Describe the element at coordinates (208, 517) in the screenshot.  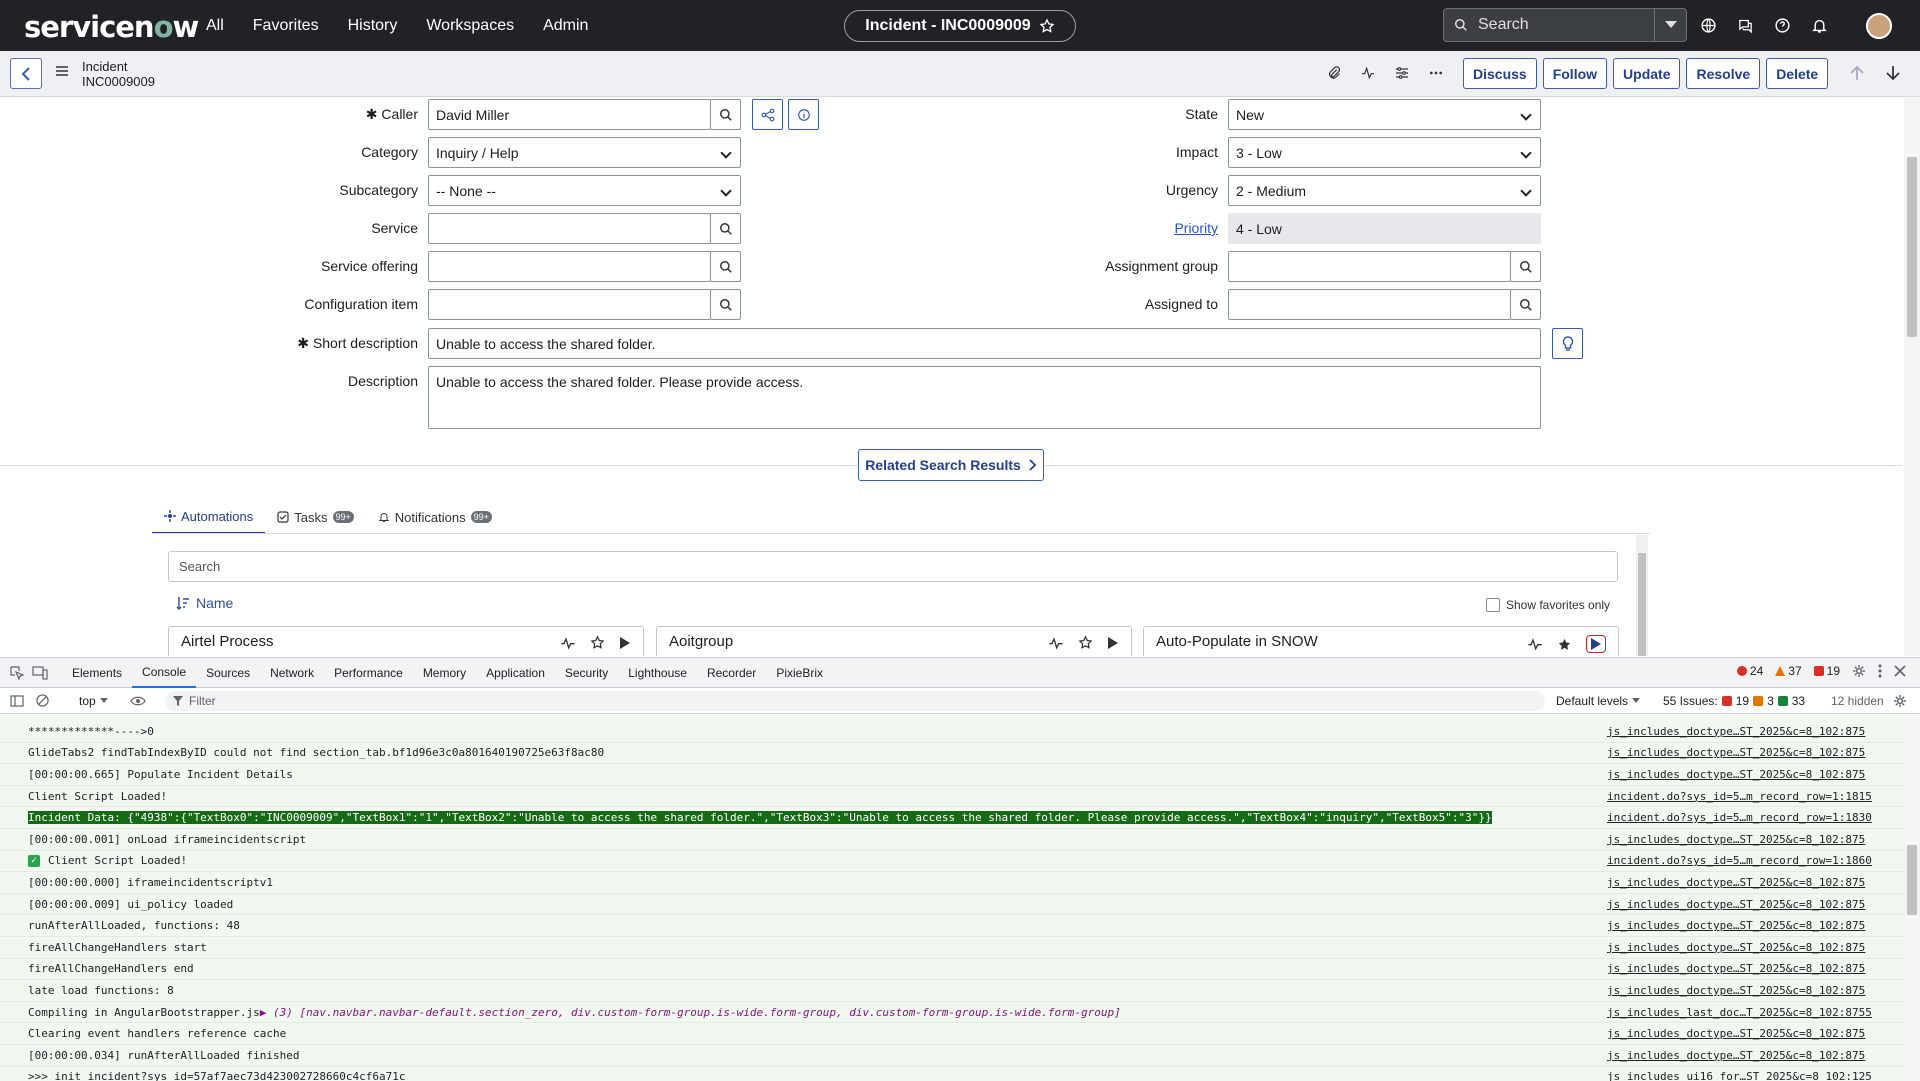
I see `tab-automations: Automations` at that location.